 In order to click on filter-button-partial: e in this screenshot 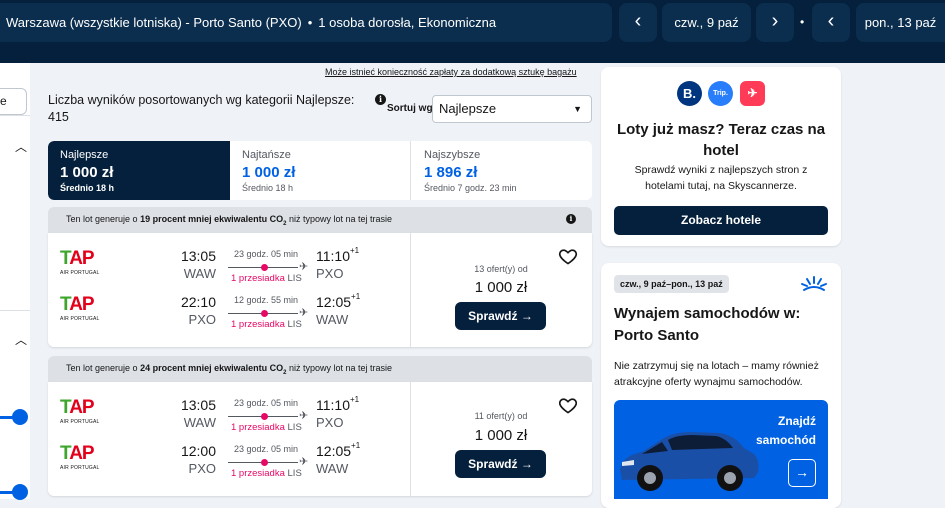, I will do `click(13, 101)`.